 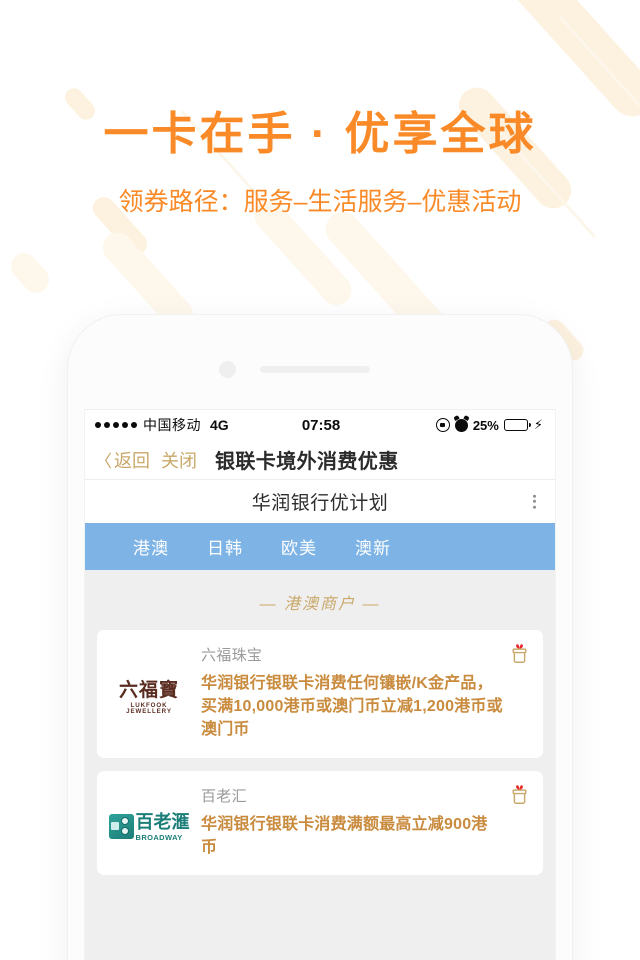 I want to click on promo-text-block: 一卡在手 · 优享全球 领券路径：服务–生活服务–优惠活动, so click(x=320, y=163).